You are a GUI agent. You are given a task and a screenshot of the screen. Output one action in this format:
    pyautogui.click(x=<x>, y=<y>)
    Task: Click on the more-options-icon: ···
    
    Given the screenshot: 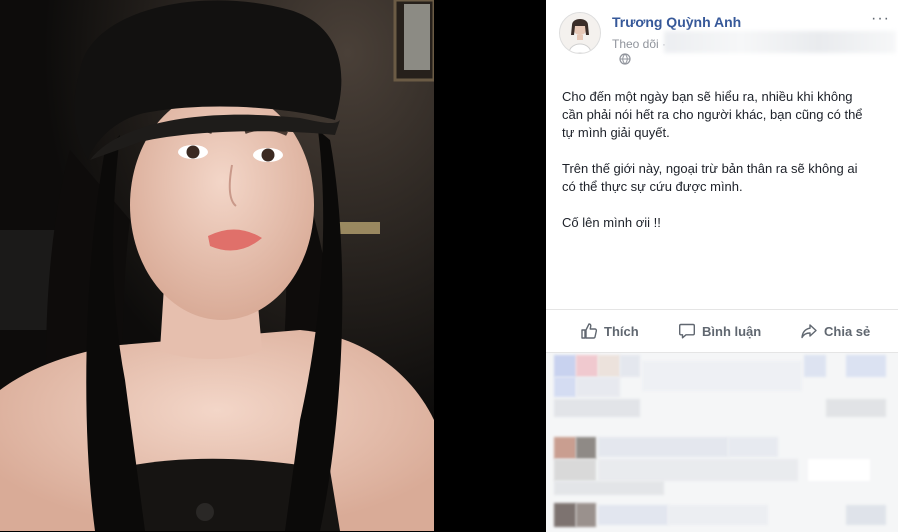 What is the action you would take?
    pyautogui.click(x=880, y=19)
    